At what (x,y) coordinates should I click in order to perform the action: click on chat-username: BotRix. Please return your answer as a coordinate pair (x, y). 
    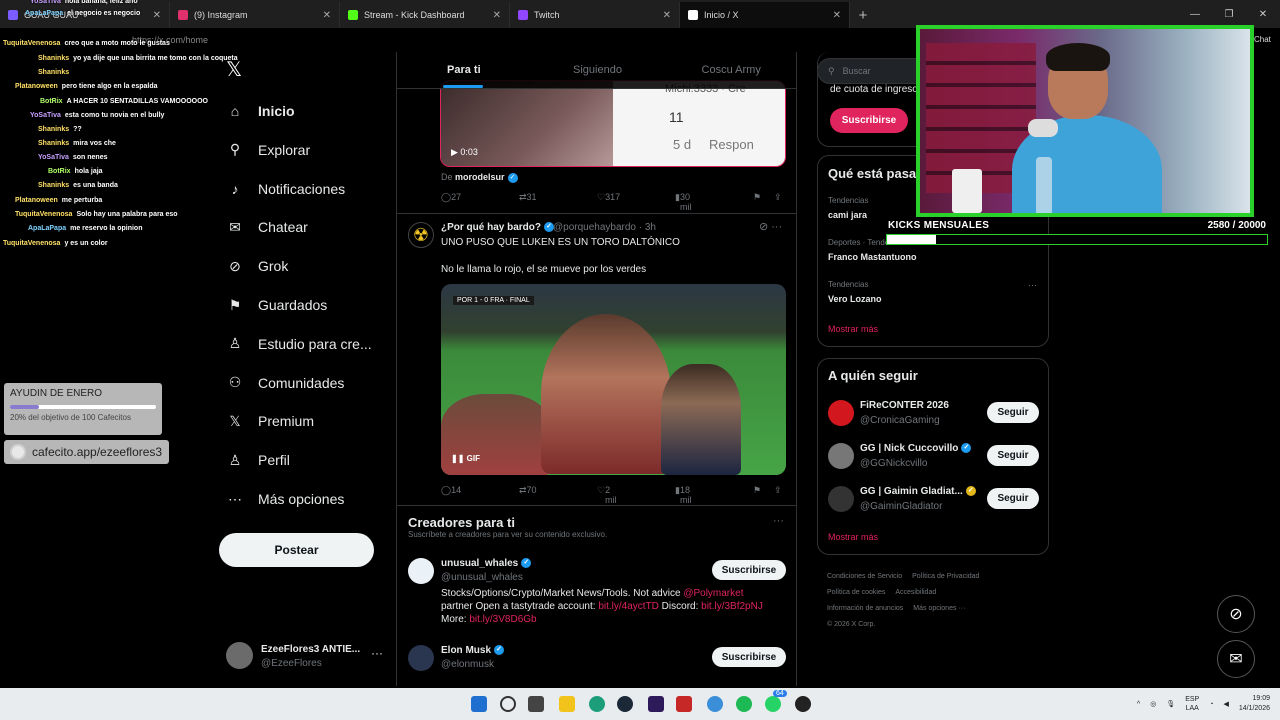
    Looking at the image, I should click on (59, 171).